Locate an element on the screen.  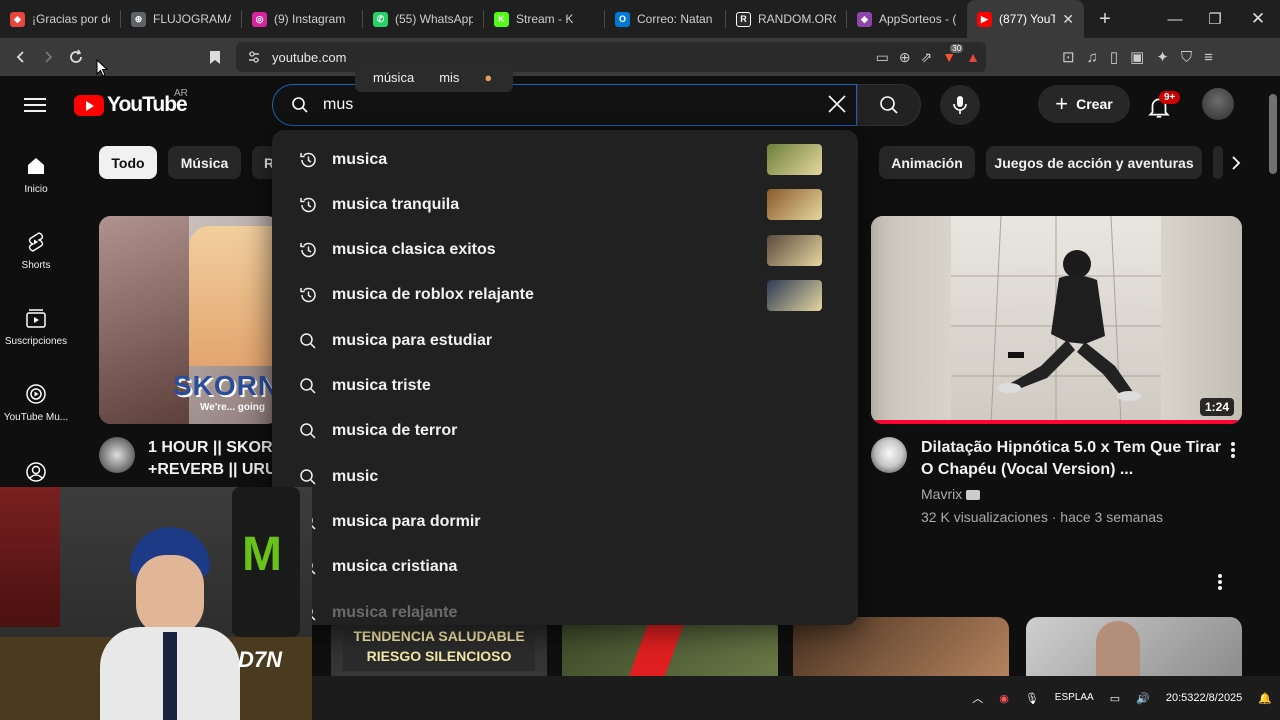
create-button: + Crear is located at coordinates (1084, 104).